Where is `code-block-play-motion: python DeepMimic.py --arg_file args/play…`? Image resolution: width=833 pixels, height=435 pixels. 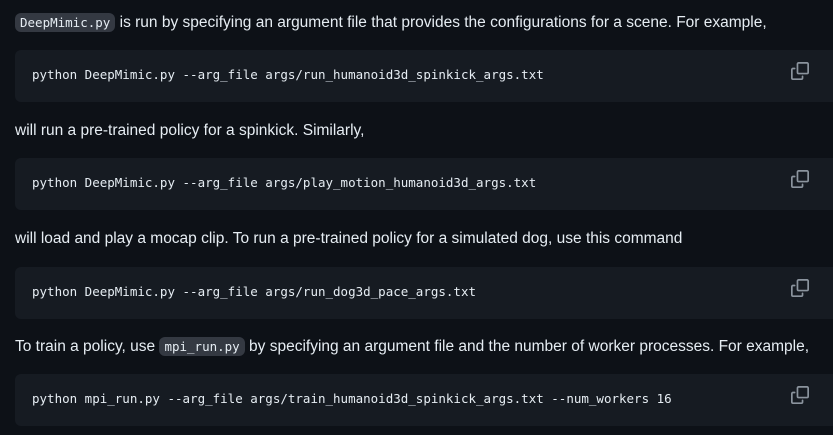 code-block-play-motion: python DeepMimic.py --arg_file args/play… is located at coordinates (424, 184).